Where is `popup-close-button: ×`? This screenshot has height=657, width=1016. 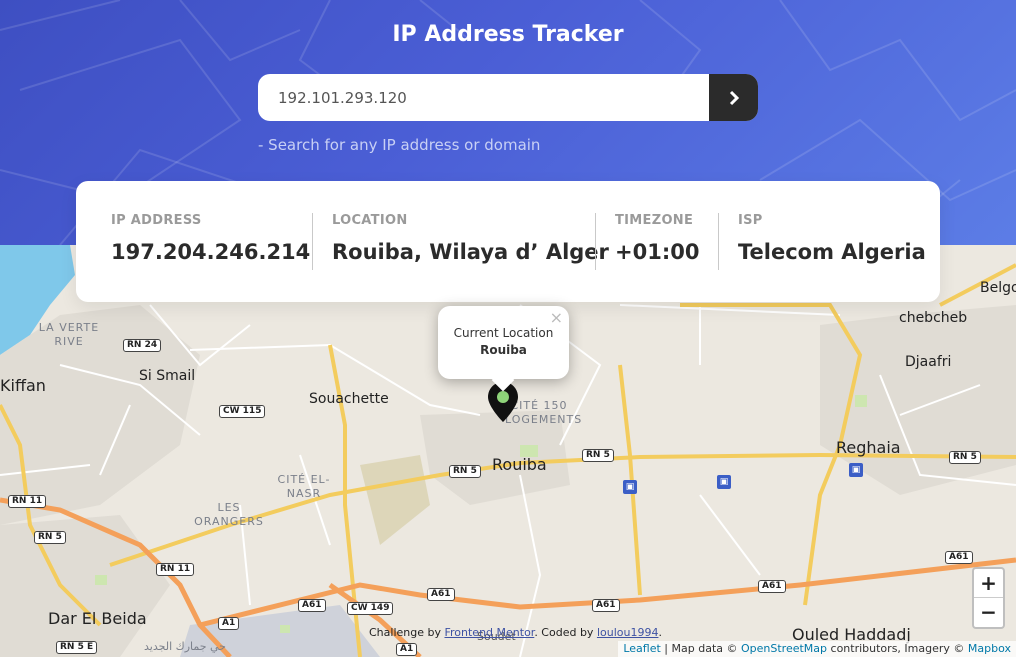 popup-close-button: × is located at coordinates (556, 317).